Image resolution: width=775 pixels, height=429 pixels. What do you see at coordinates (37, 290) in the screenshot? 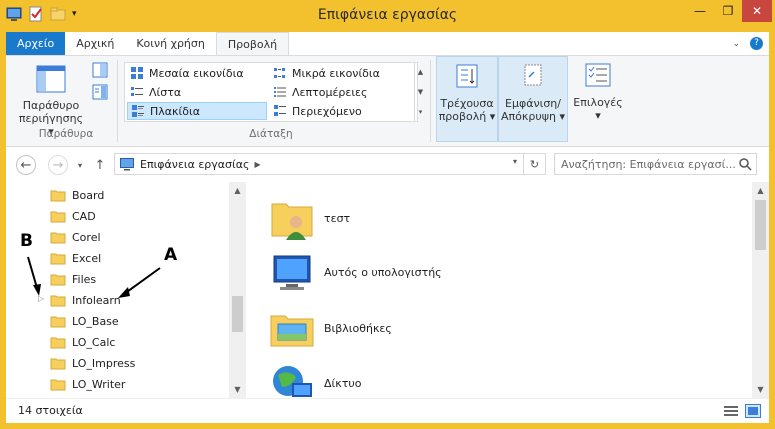
I see `annotation-arrowhead-b` at bounding box center [37, 290].